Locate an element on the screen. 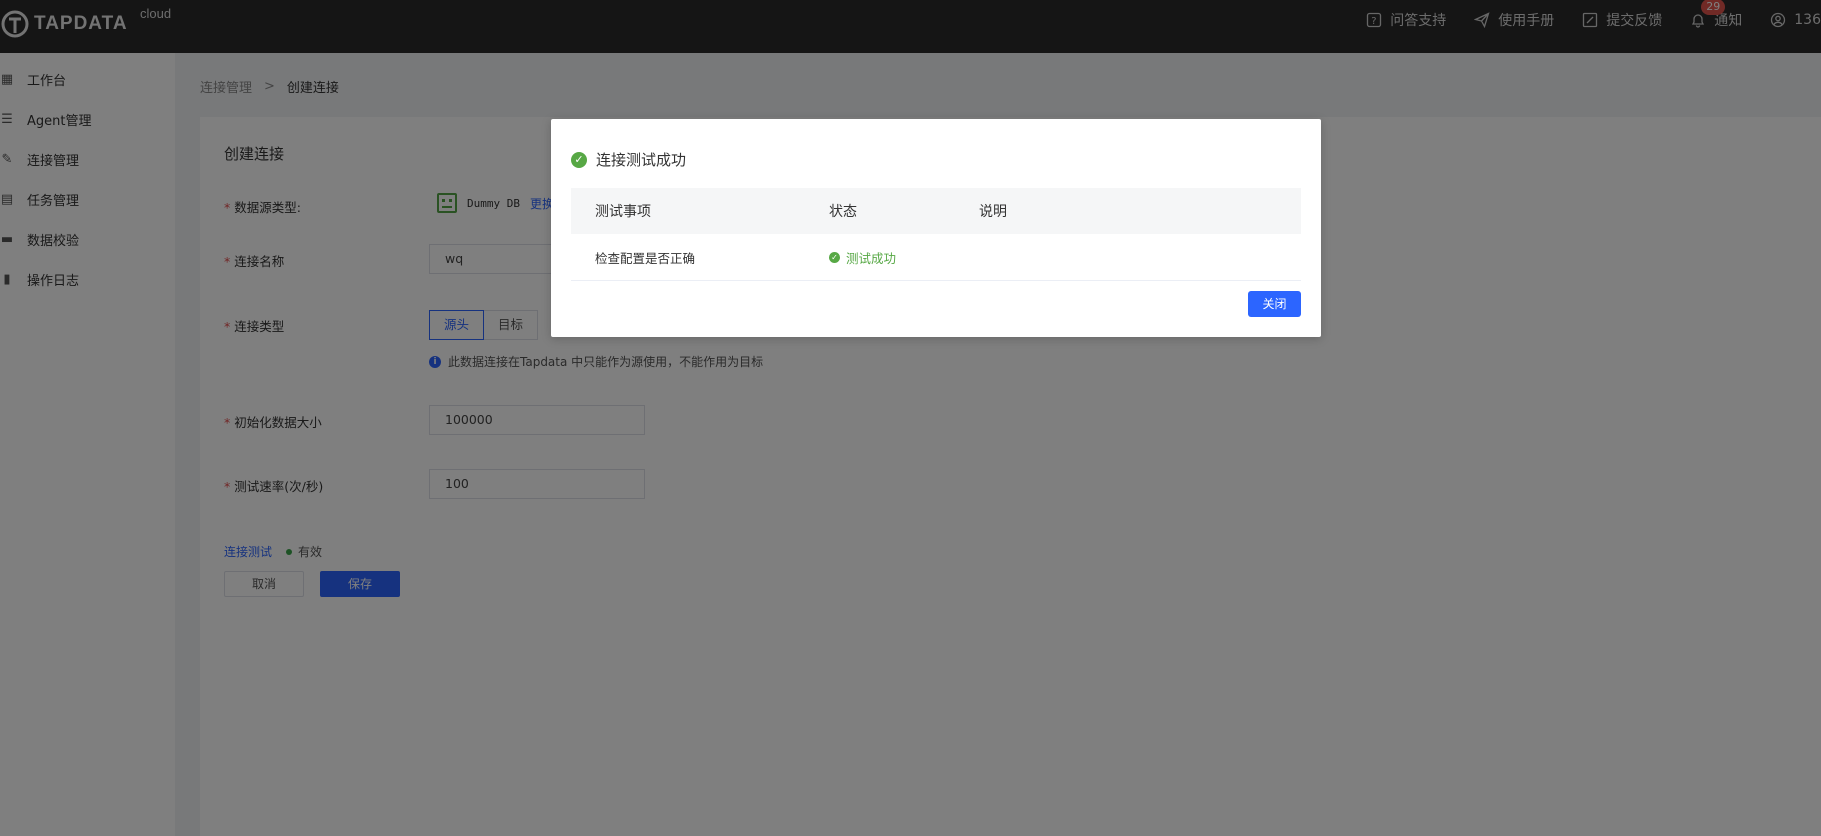  cell-status: ✓ 测试成功 is located at coordinates (904, 257).